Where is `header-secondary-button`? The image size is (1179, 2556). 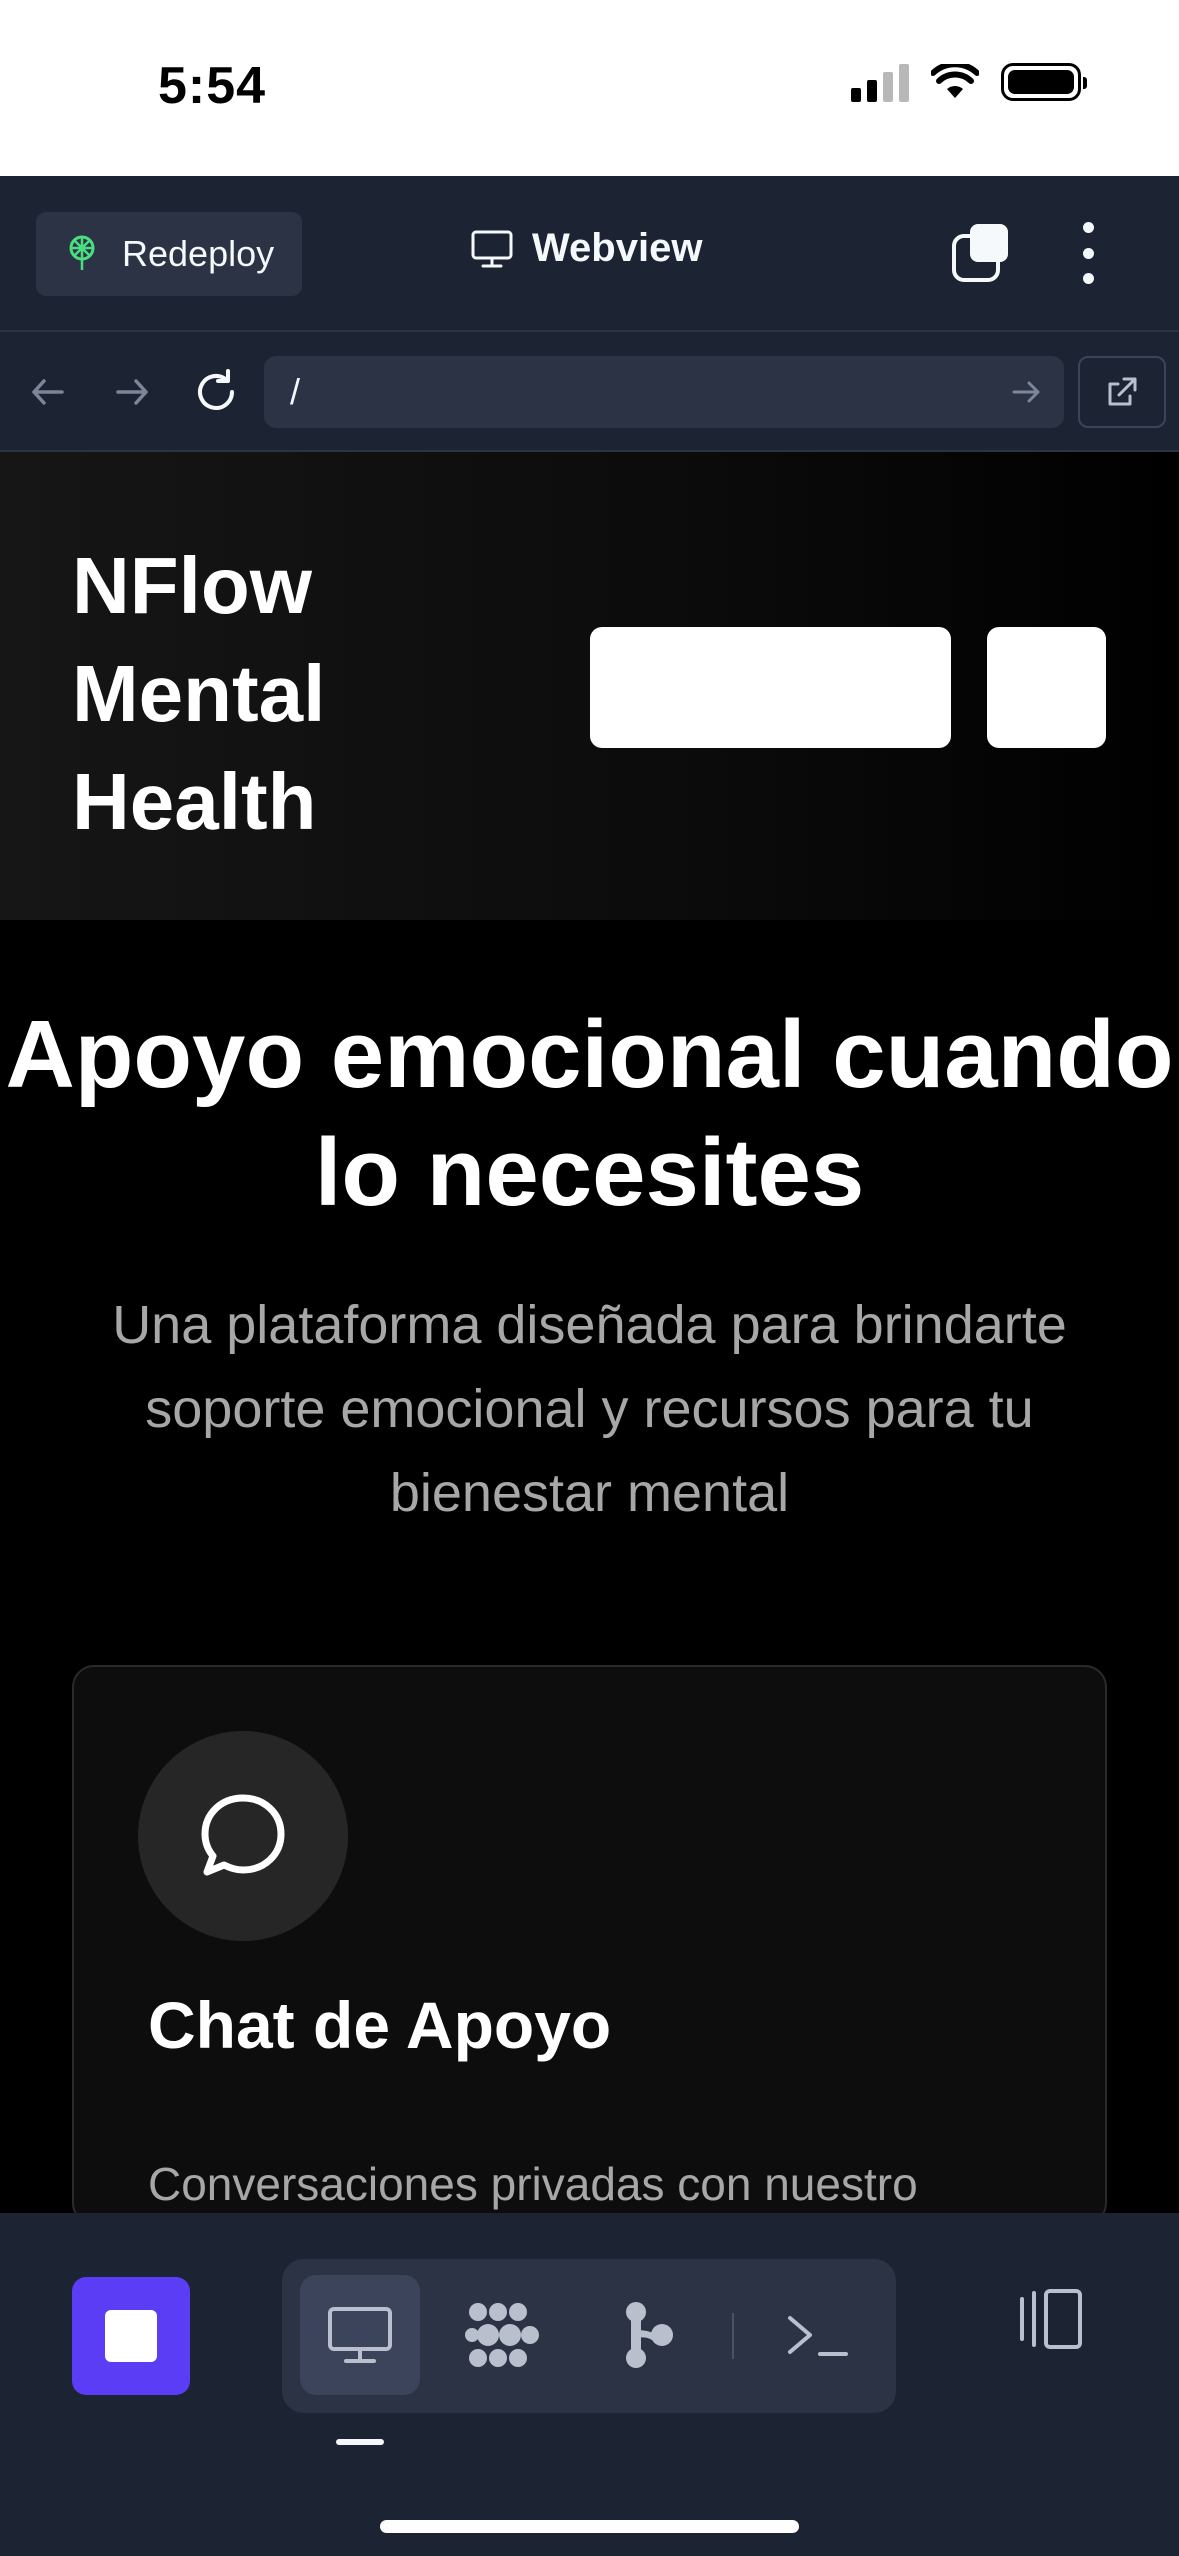 header-secondary-button is located at coordinates (1046, 687).